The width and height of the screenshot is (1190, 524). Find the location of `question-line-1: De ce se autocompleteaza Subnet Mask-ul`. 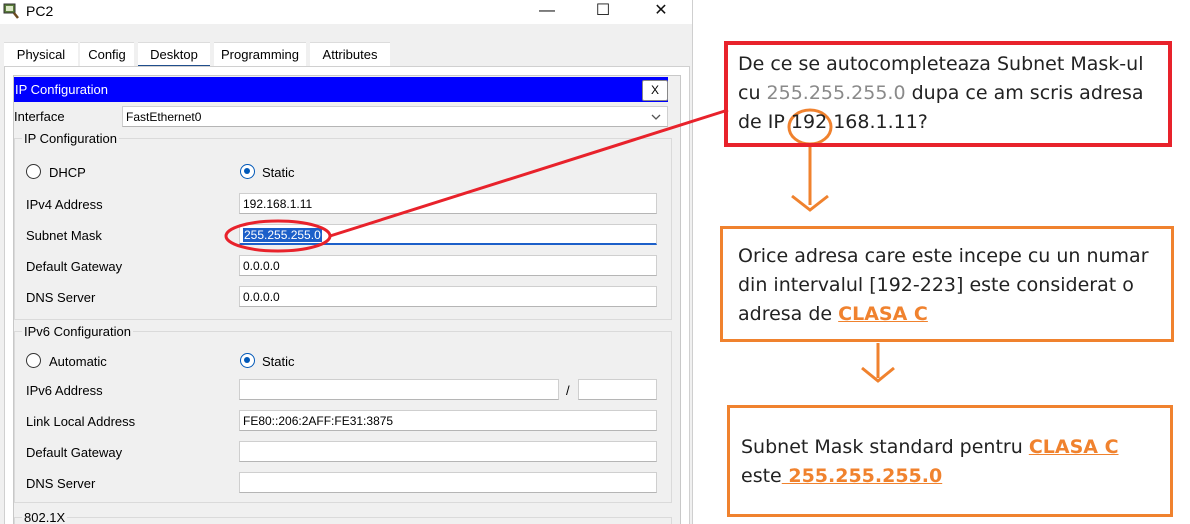

question-line-1: De ce se autocompleteaza Subnet Mask-ul is located at coordinates (941, 64).